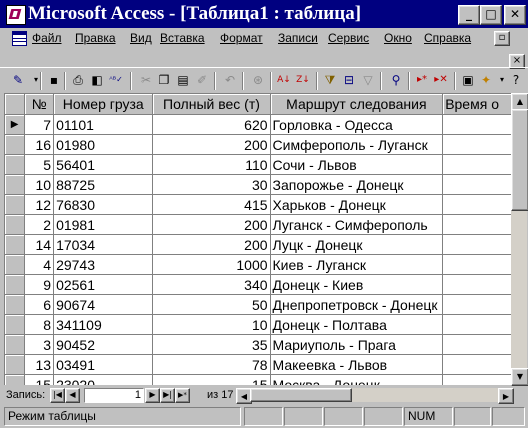 This screenshot has width=528, height=428. I want to click on copy-icon: ❐, so click(164, 80).